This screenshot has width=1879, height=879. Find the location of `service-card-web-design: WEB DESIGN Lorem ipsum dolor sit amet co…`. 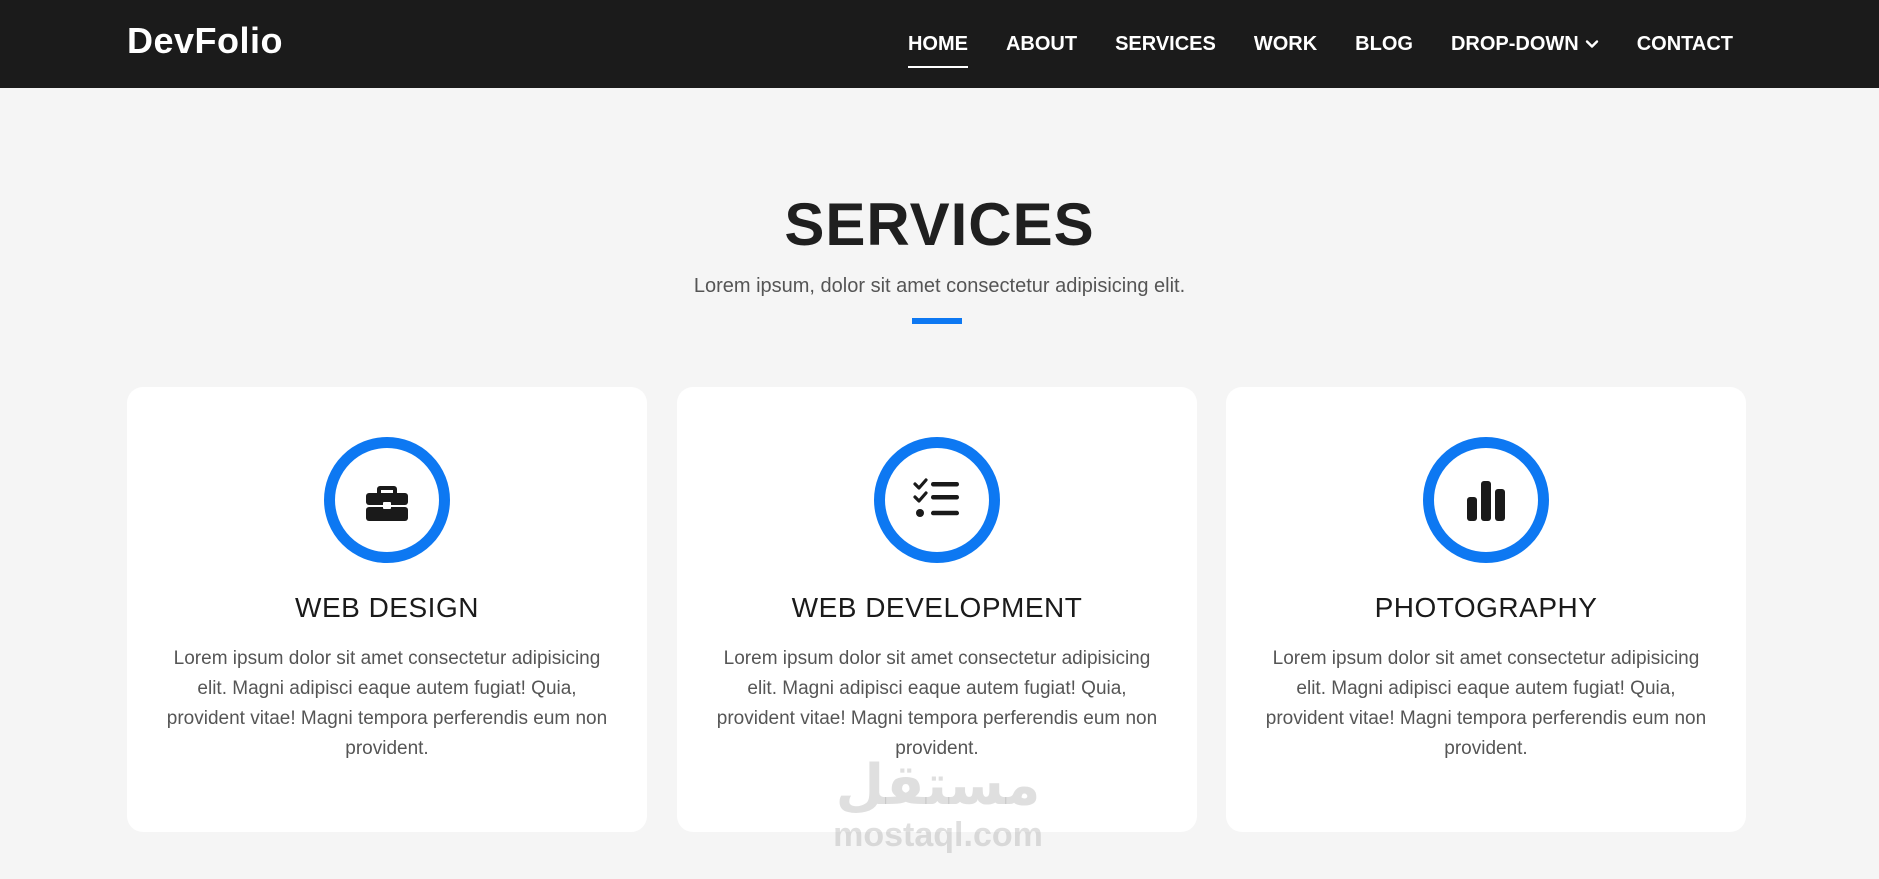

service-card-web-design: WEB DESIGN Lorem ipsum dolor sit amet co… is located at coordinates (387, 609).